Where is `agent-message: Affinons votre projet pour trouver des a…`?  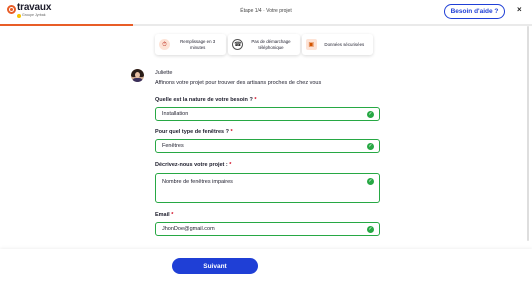 agent-message: Affinons votre projet pour trouver des a… is located at coordinates (238, 83).